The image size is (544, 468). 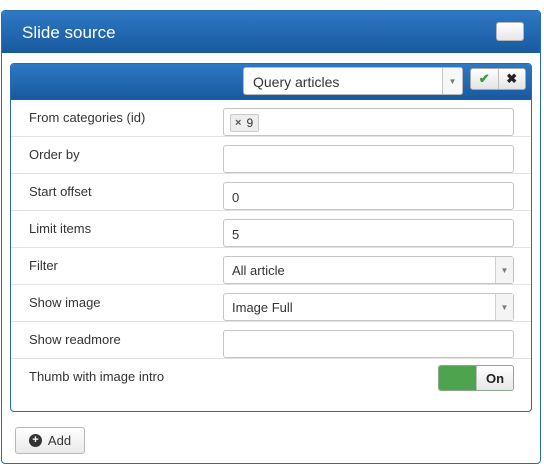 I want to click on panel-header-button, so click(x=510, y=31).